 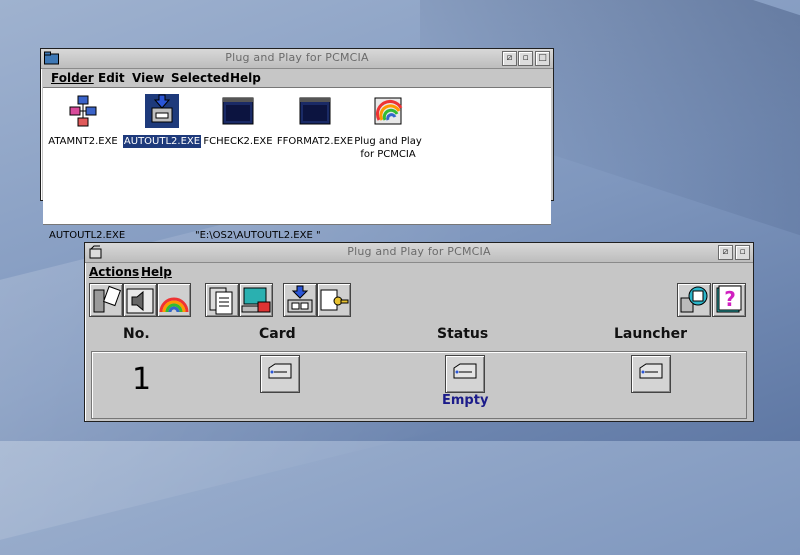 I want to click on slot-row: 1 Empty, so click(x=419, y=385).